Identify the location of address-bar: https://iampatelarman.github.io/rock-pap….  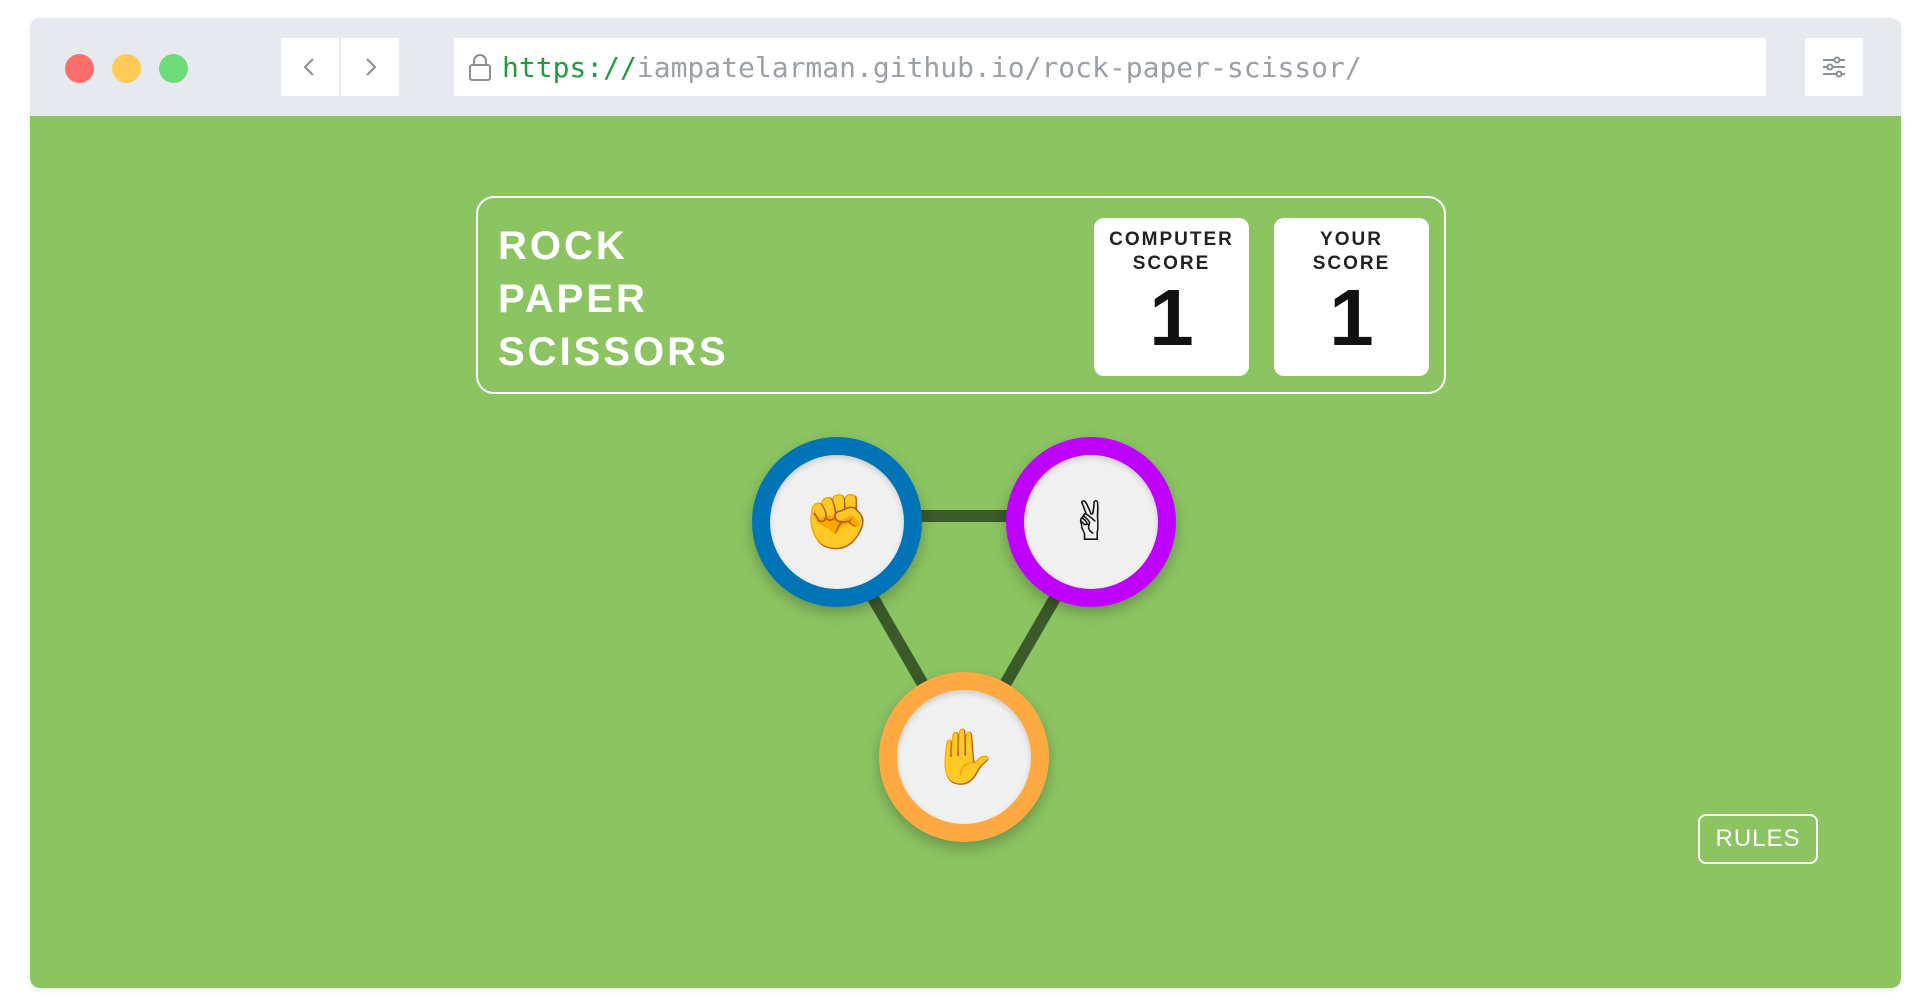
(1110, 67).